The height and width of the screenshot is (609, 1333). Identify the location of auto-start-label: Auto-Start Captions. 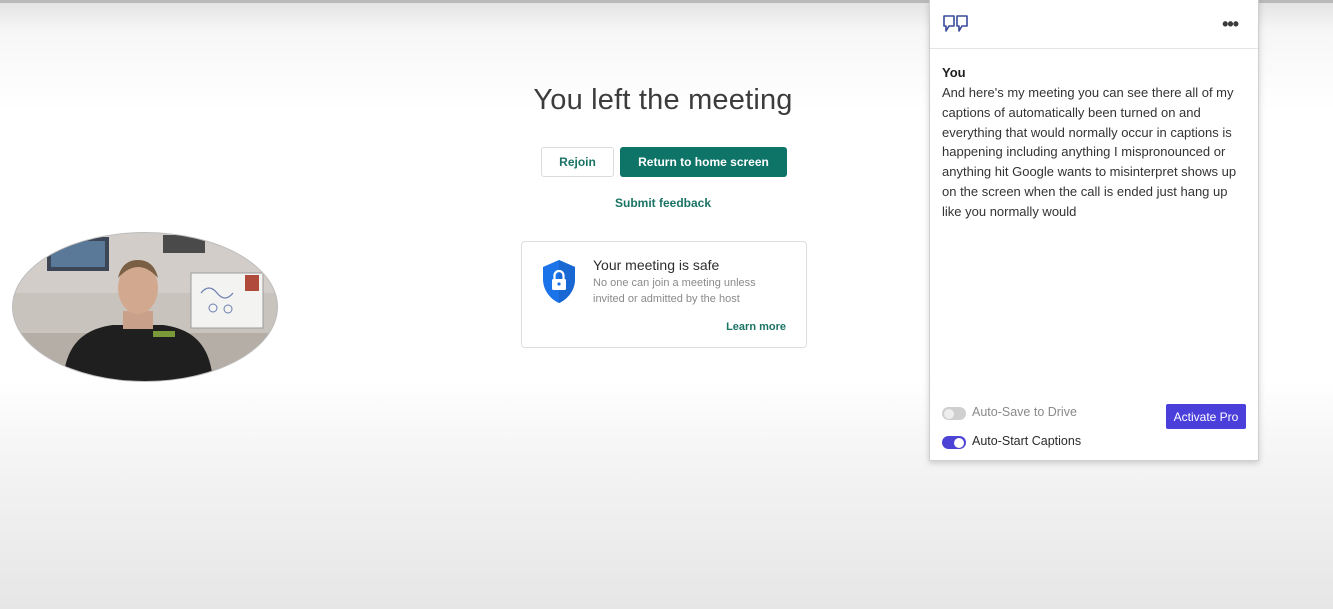
(1027, 441).